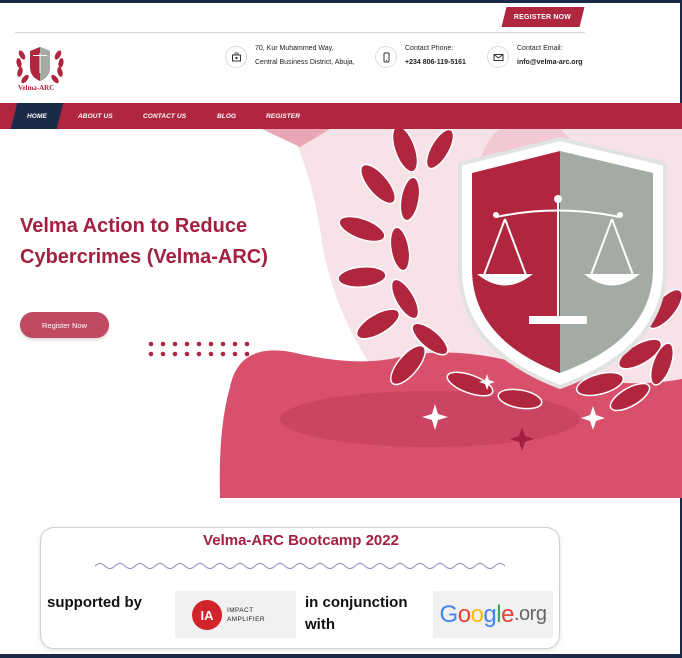 The height and width of the screenshot is (658, 682). I want to click on supported-by-label: supported by, so click(95, 602).